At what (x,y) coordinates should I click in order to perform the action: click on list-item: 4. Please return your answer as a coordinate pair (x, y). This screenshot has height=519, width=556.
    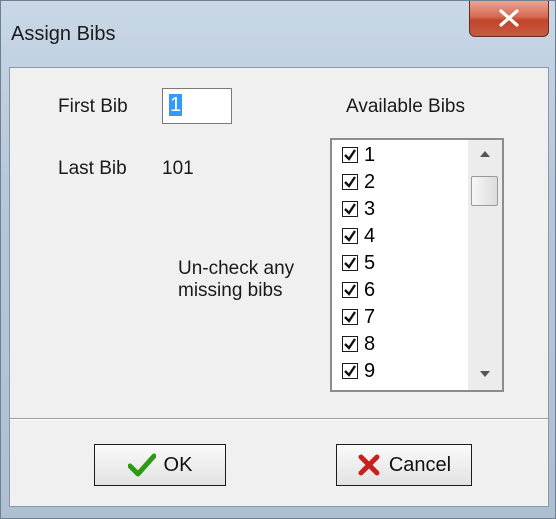
    Looking at the image, I should click on (358, 236).